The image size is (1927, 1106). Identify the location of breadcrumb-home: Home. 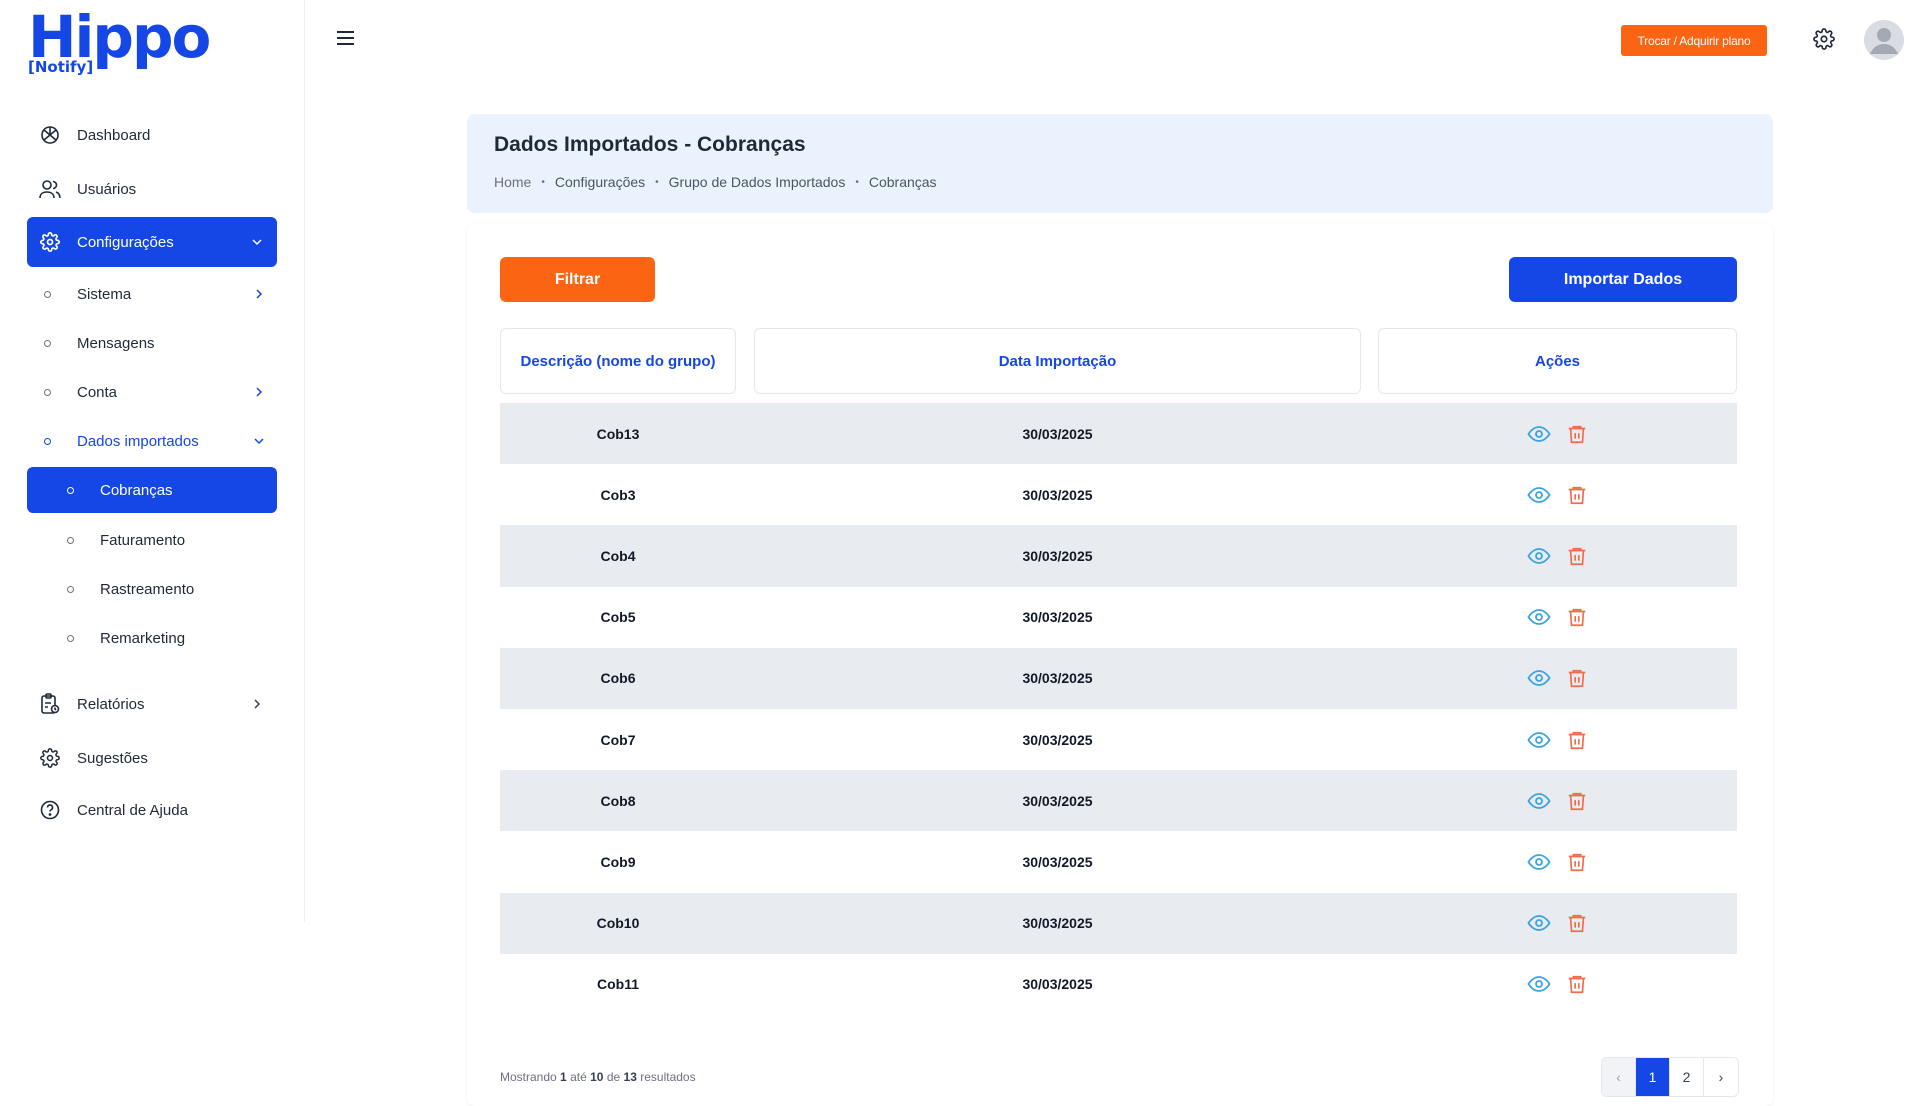
(512, 182).